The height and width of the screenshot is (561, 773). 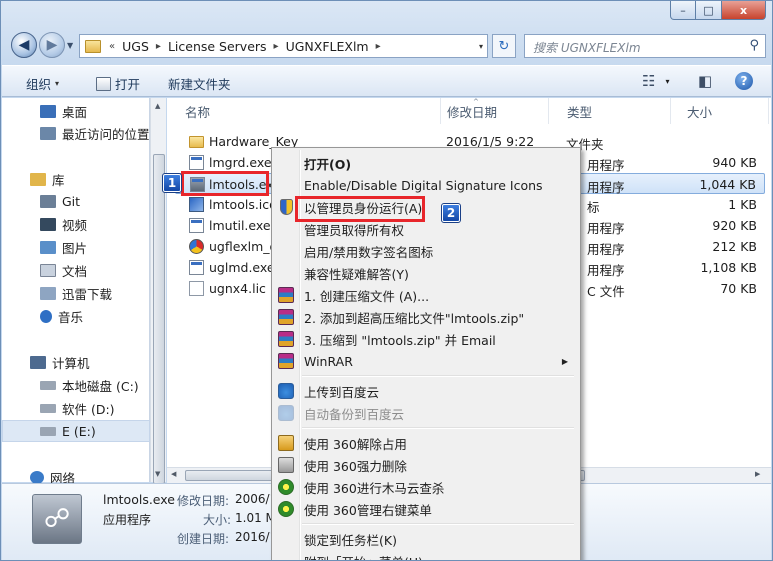 I want to click on folder-icon, so click(x=93, y=46).